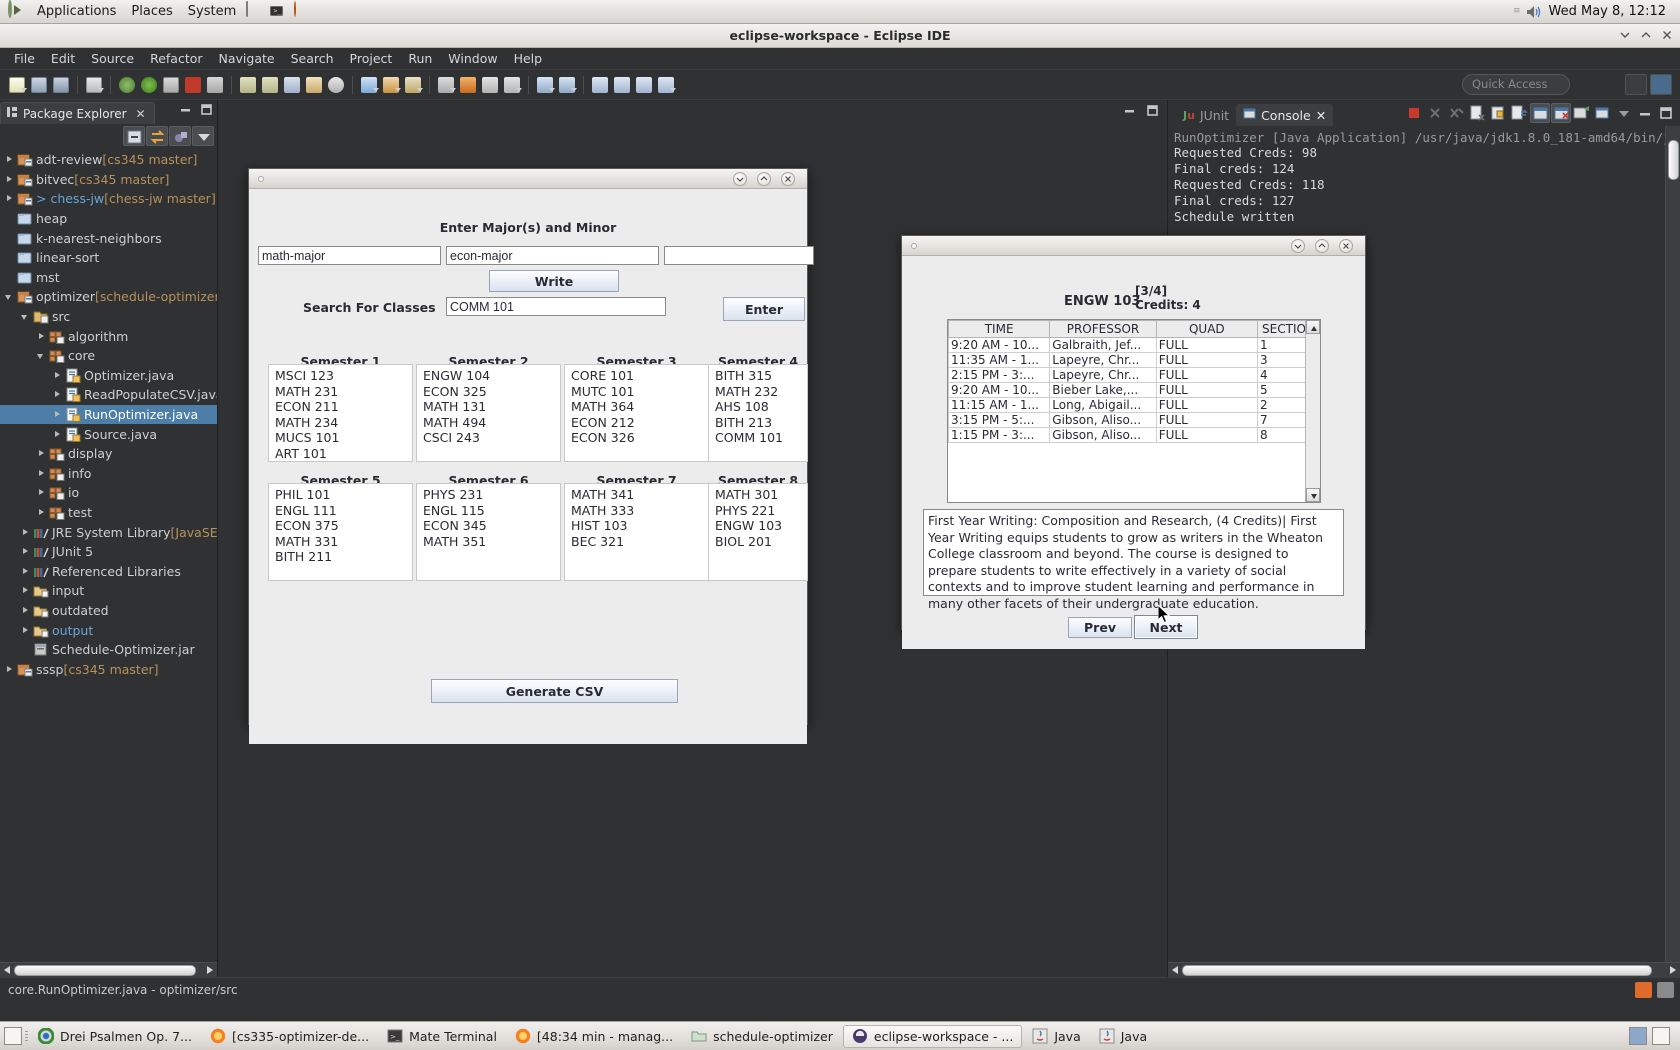 This screenshot has width=1680, height=1050. I want to click on debug-icon, so click(127, 85).